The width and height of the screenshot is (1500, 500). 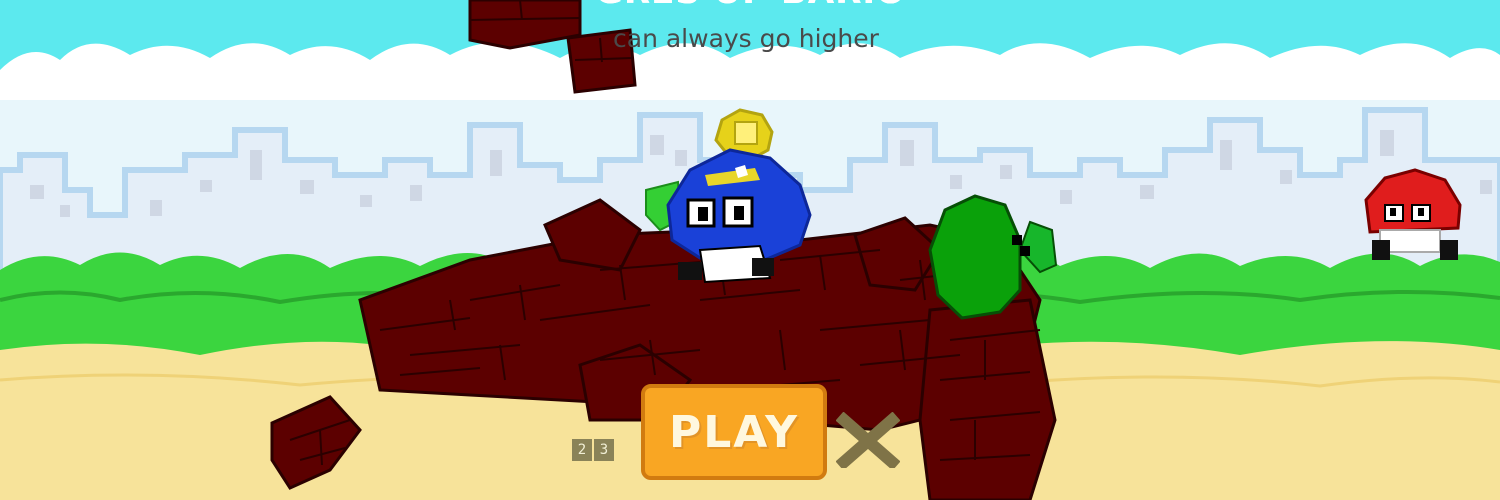 What do you see at coordinates (604, 450) in the screenshot?
I see `counter-badge: 3` at bounding box center [604, 450].